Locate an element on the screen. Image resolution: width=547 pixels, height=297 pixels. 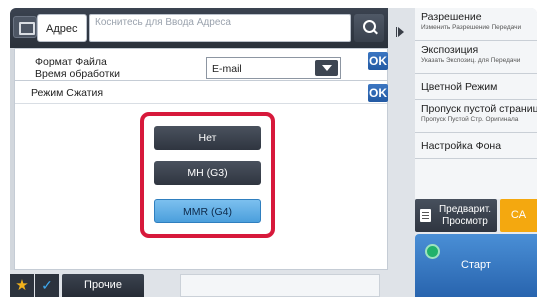
menu-item-title: Цветной Режим is located at coordinates (459, 87).